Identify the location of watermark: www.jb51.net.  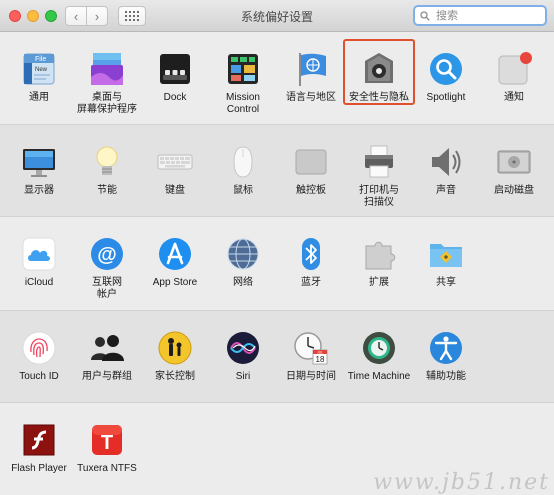
(461, 482).